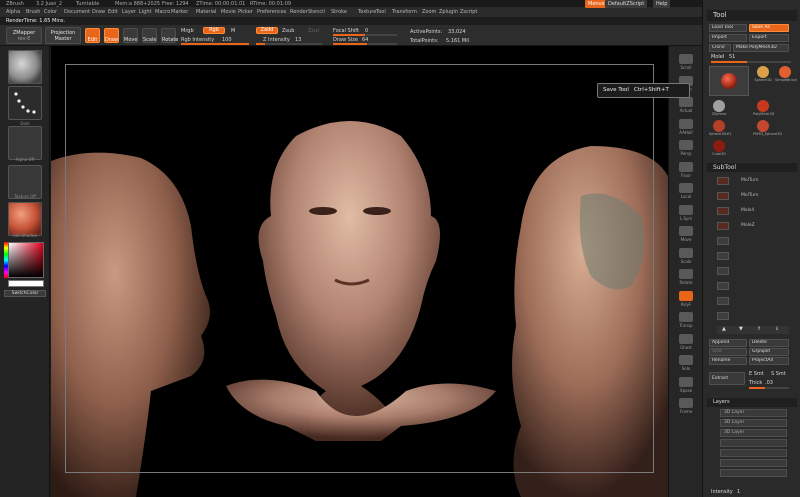  I want to click on menu-item-stroke: Stroke, so click(339, 12).